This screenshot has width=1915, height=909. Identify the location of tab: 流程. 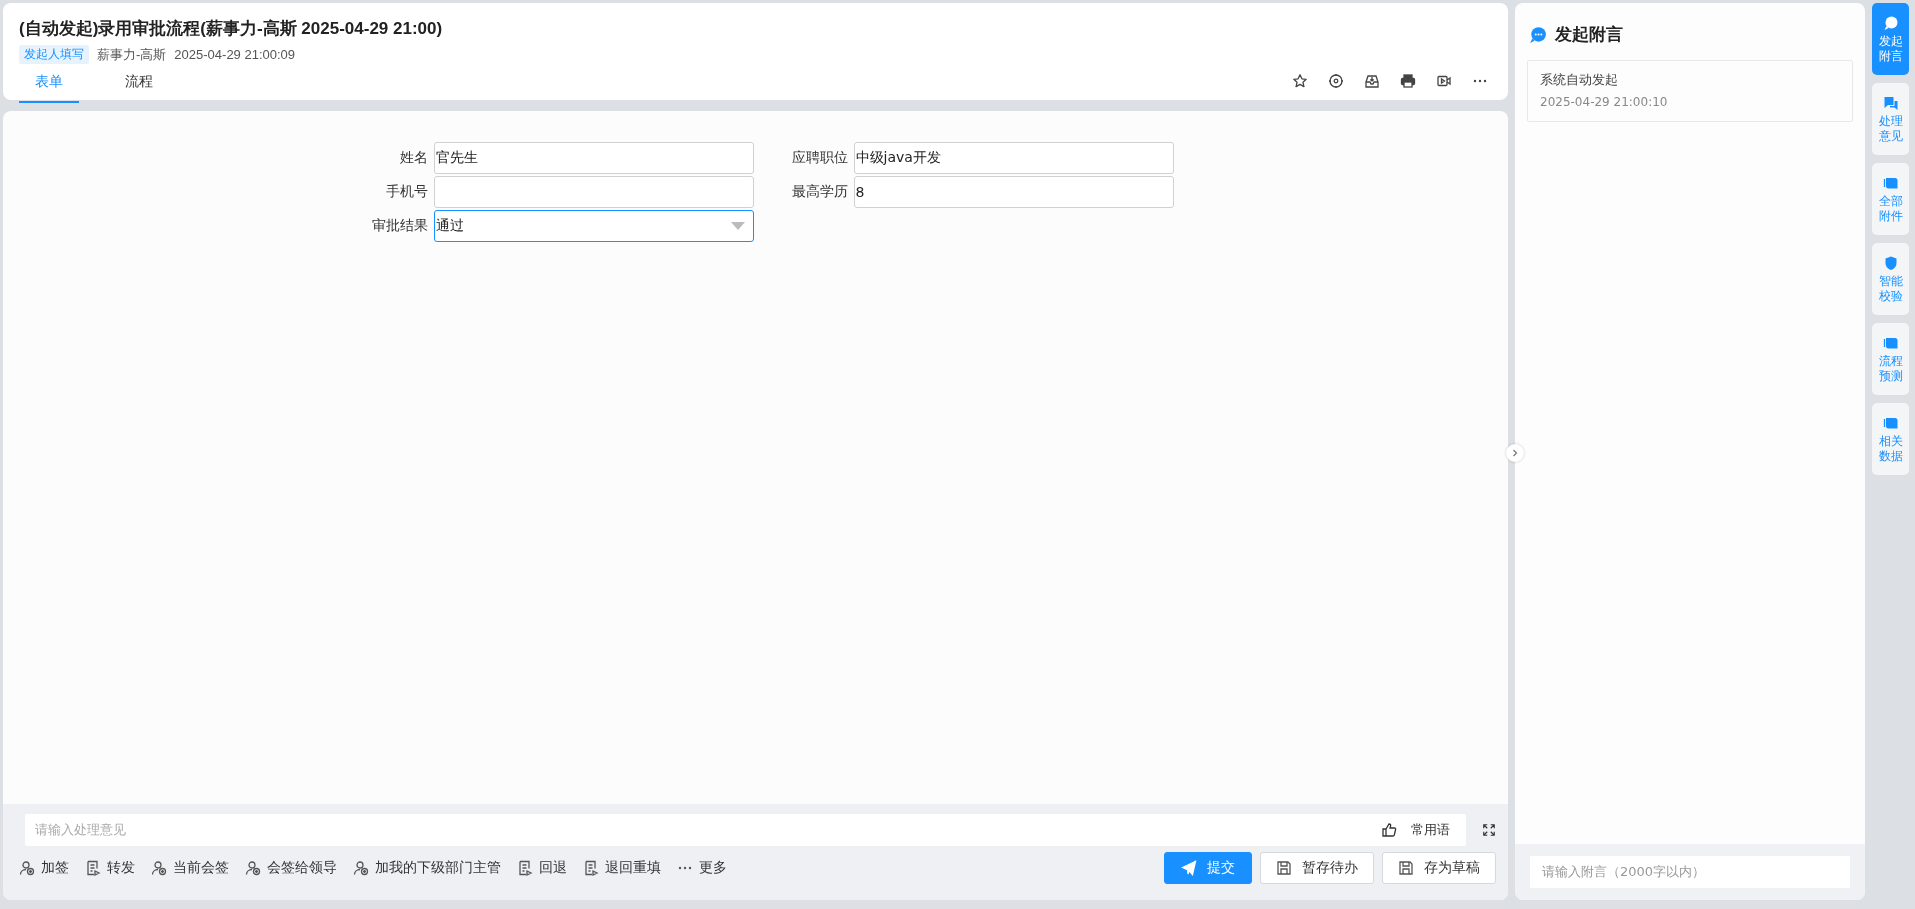
(139, 83).